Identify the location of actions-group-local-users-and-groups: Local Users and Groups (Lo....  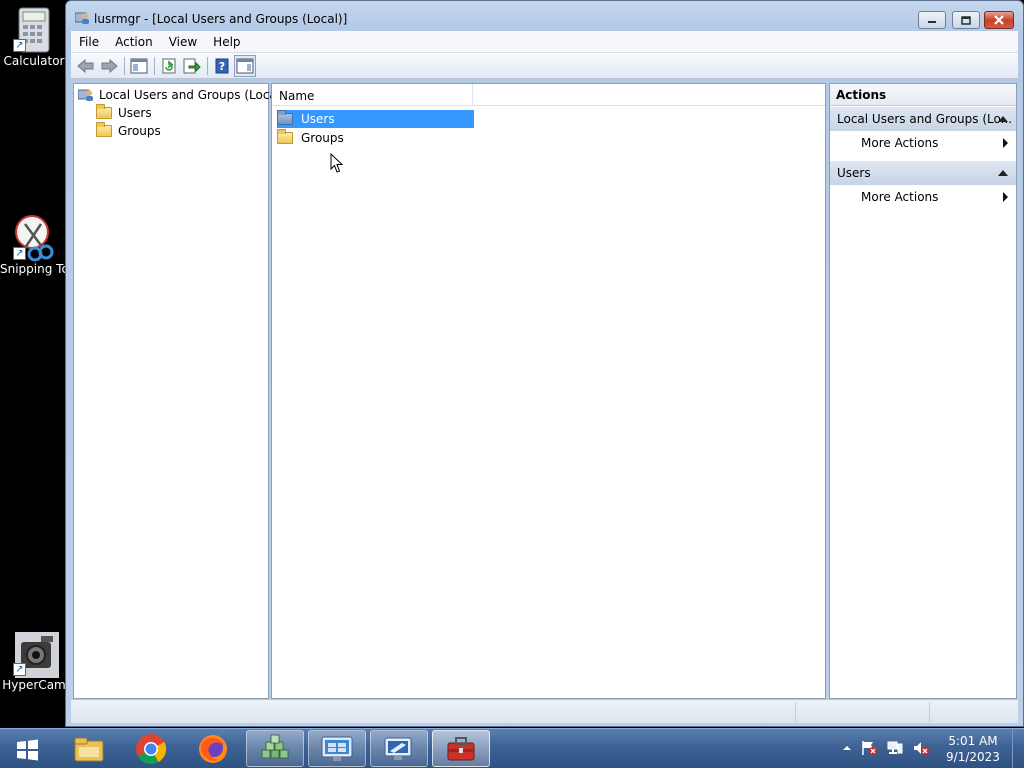
(923, 119).